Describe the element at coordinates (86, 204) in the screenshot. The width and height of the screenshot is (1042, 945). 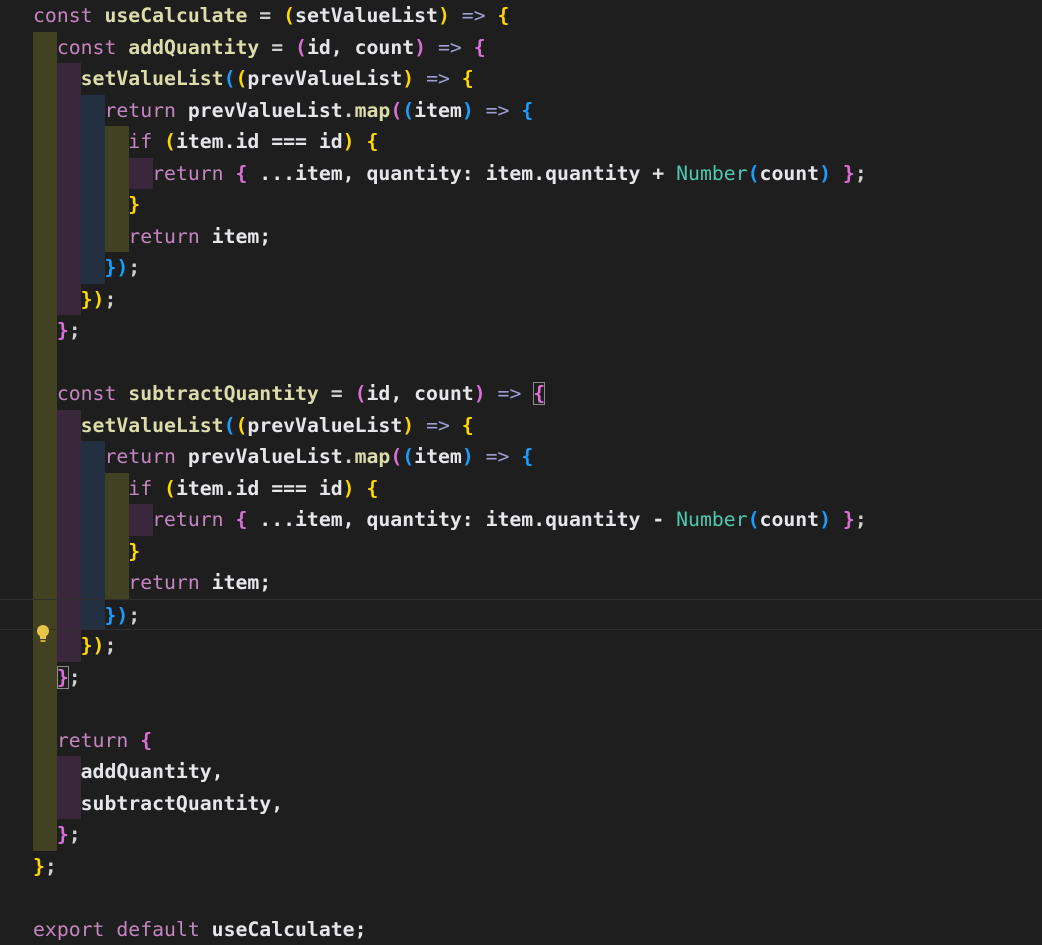
I see `line-content: }` at that location.